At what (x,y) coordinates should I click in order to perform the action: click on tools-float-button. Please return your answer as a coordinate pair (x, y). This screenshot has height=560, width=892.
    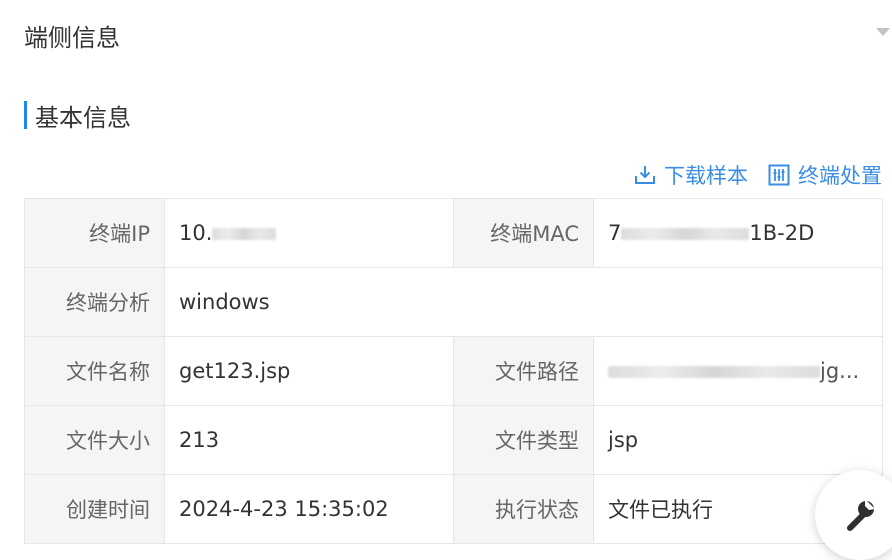
    Looking at the image, I should click on (853, 515).